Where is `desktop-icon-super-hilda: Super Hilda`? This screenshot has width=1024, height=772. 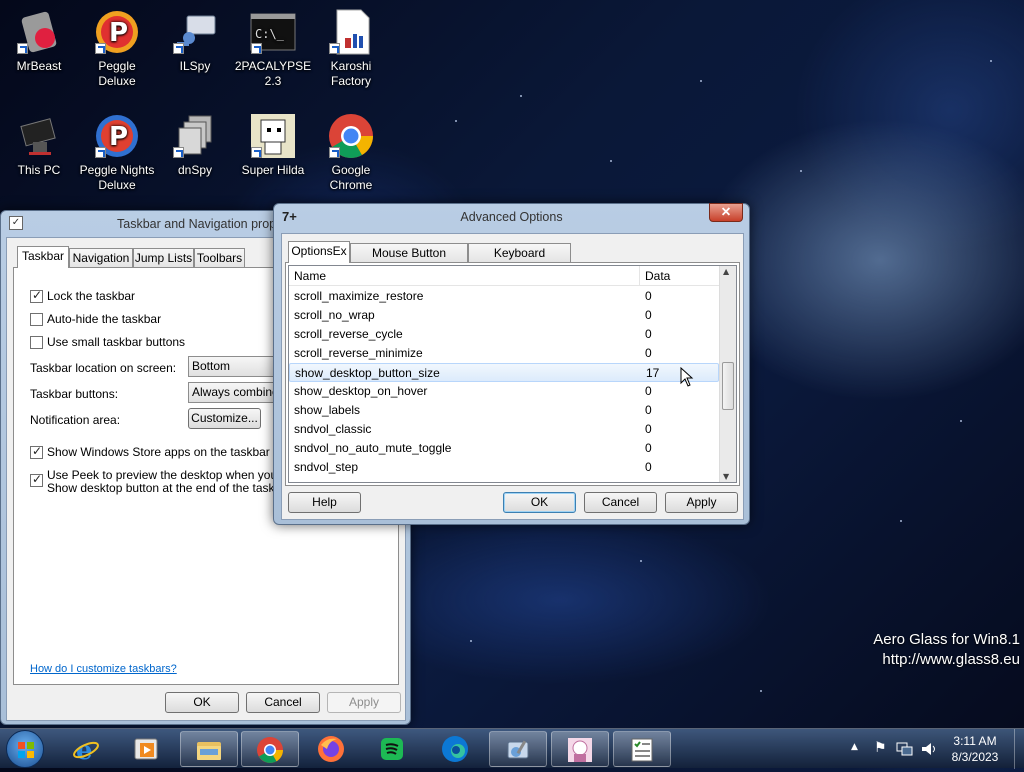 desktop-icon-super-hilda: Super Hilda is located at coordinates (273, 145).